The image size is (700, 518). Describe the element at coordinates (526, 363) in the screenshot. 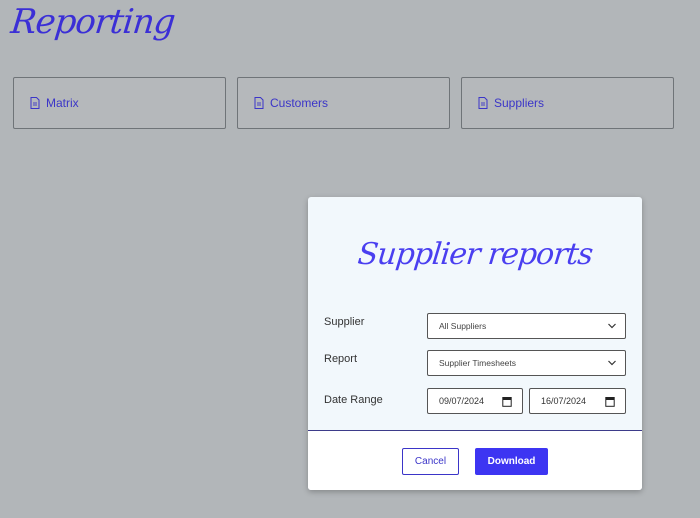

I see `report-select: Supplier Timesheets` at that location.